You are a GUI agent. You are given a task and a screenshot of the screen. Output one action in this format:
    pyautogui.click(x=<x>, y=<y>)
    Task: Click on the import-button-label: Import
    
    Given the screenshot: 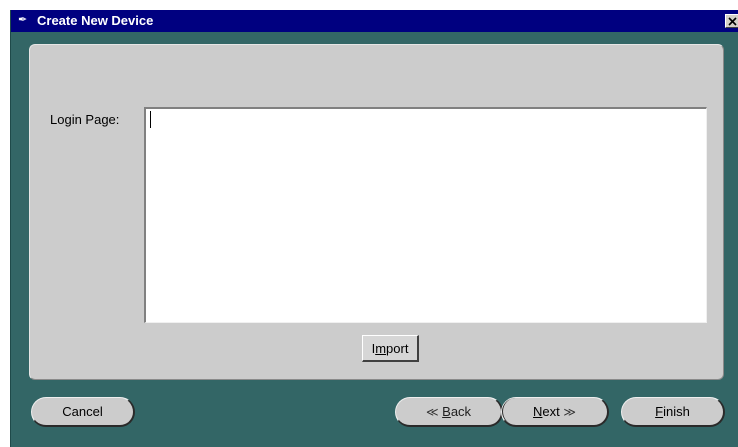 What is the action you would take?
    pyautogui.click(x=390, y=348)
    